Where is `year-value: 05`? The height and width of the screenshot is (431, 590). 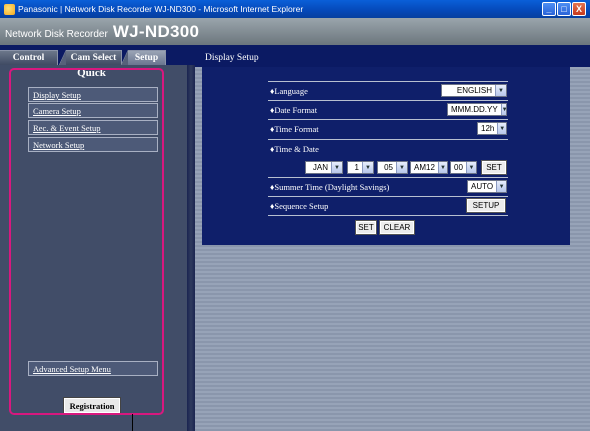 year-value: 05 is located at coordinates (388, 167).